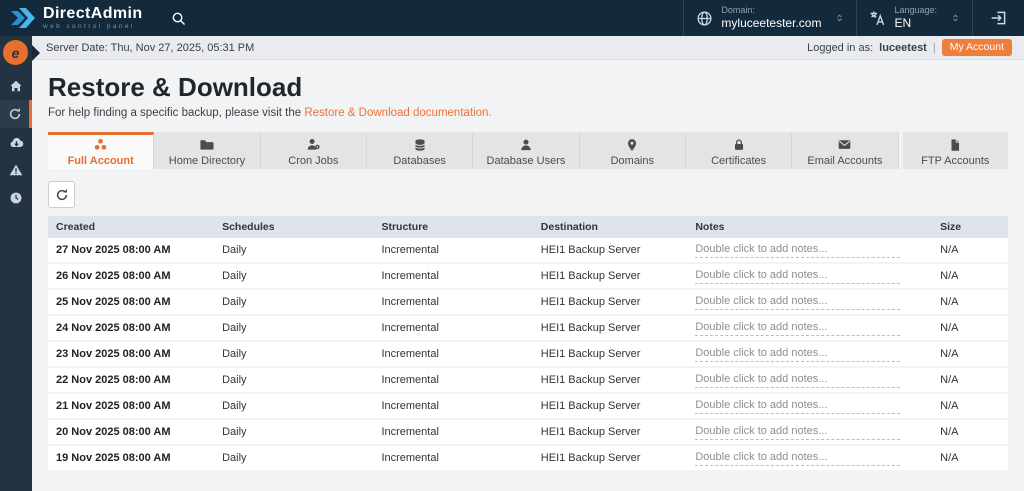  What do you see at coordinates (914, 18) in the screenshot?
I see `language-selector: Language: EN` at bounding box center [914, 18].